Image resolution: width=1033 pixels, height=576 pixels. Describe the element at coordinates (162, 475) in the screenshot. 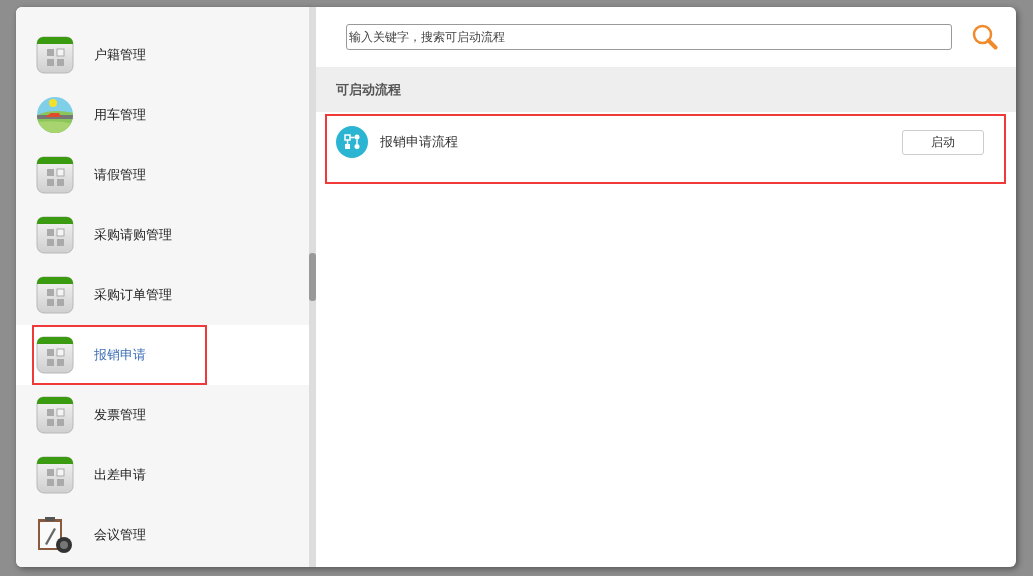

I see `sidebar-item: 出差申请` at that location.